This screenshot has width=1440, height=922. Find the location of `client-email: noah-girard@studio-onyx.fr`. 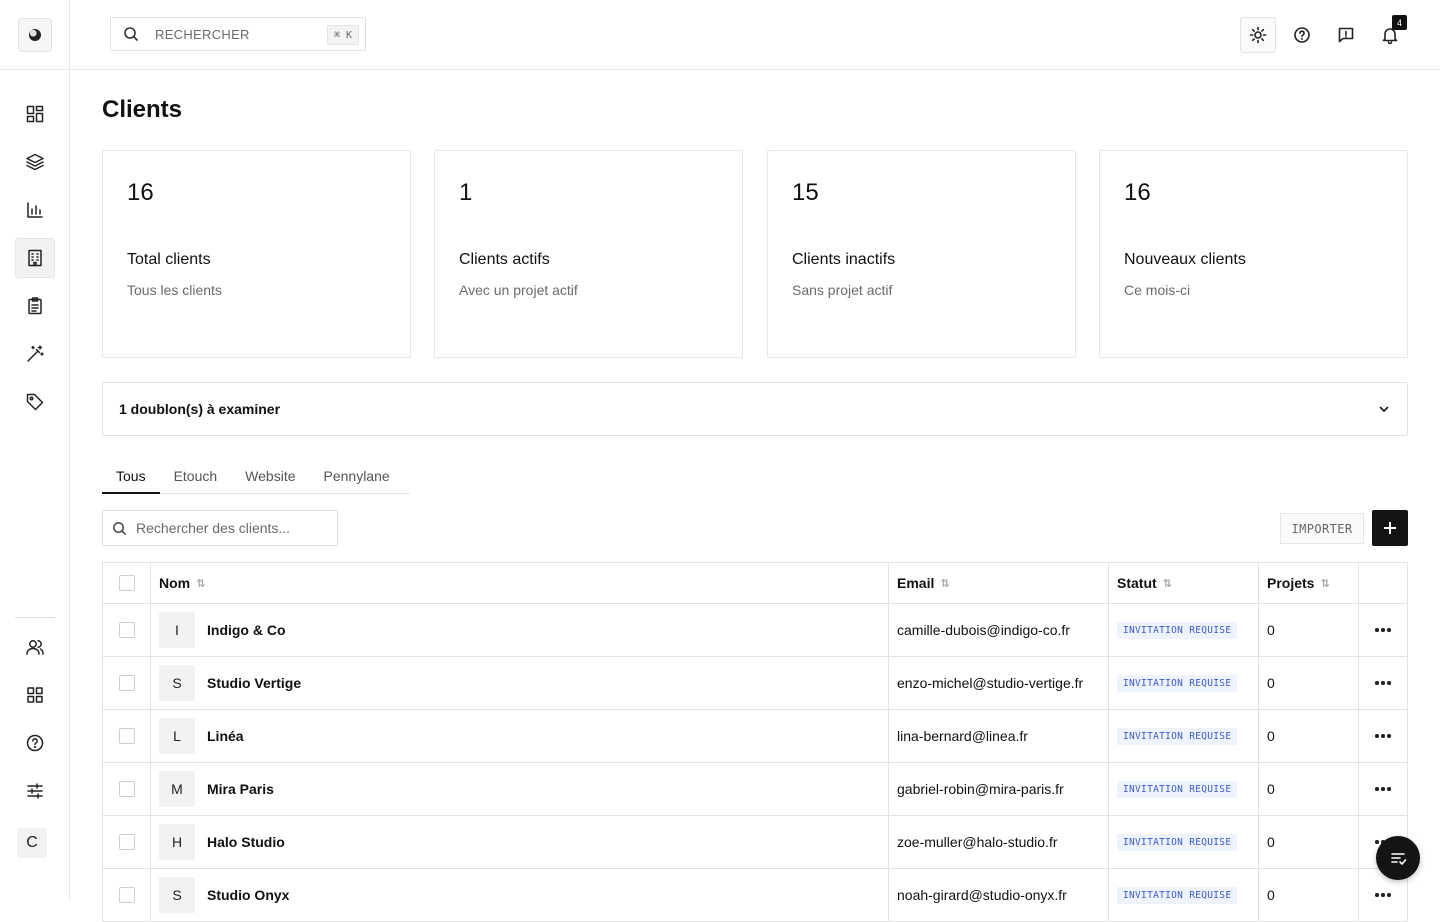

client-email: noah-girard@studio-onyx.fr is located at coordinates (999, 895).